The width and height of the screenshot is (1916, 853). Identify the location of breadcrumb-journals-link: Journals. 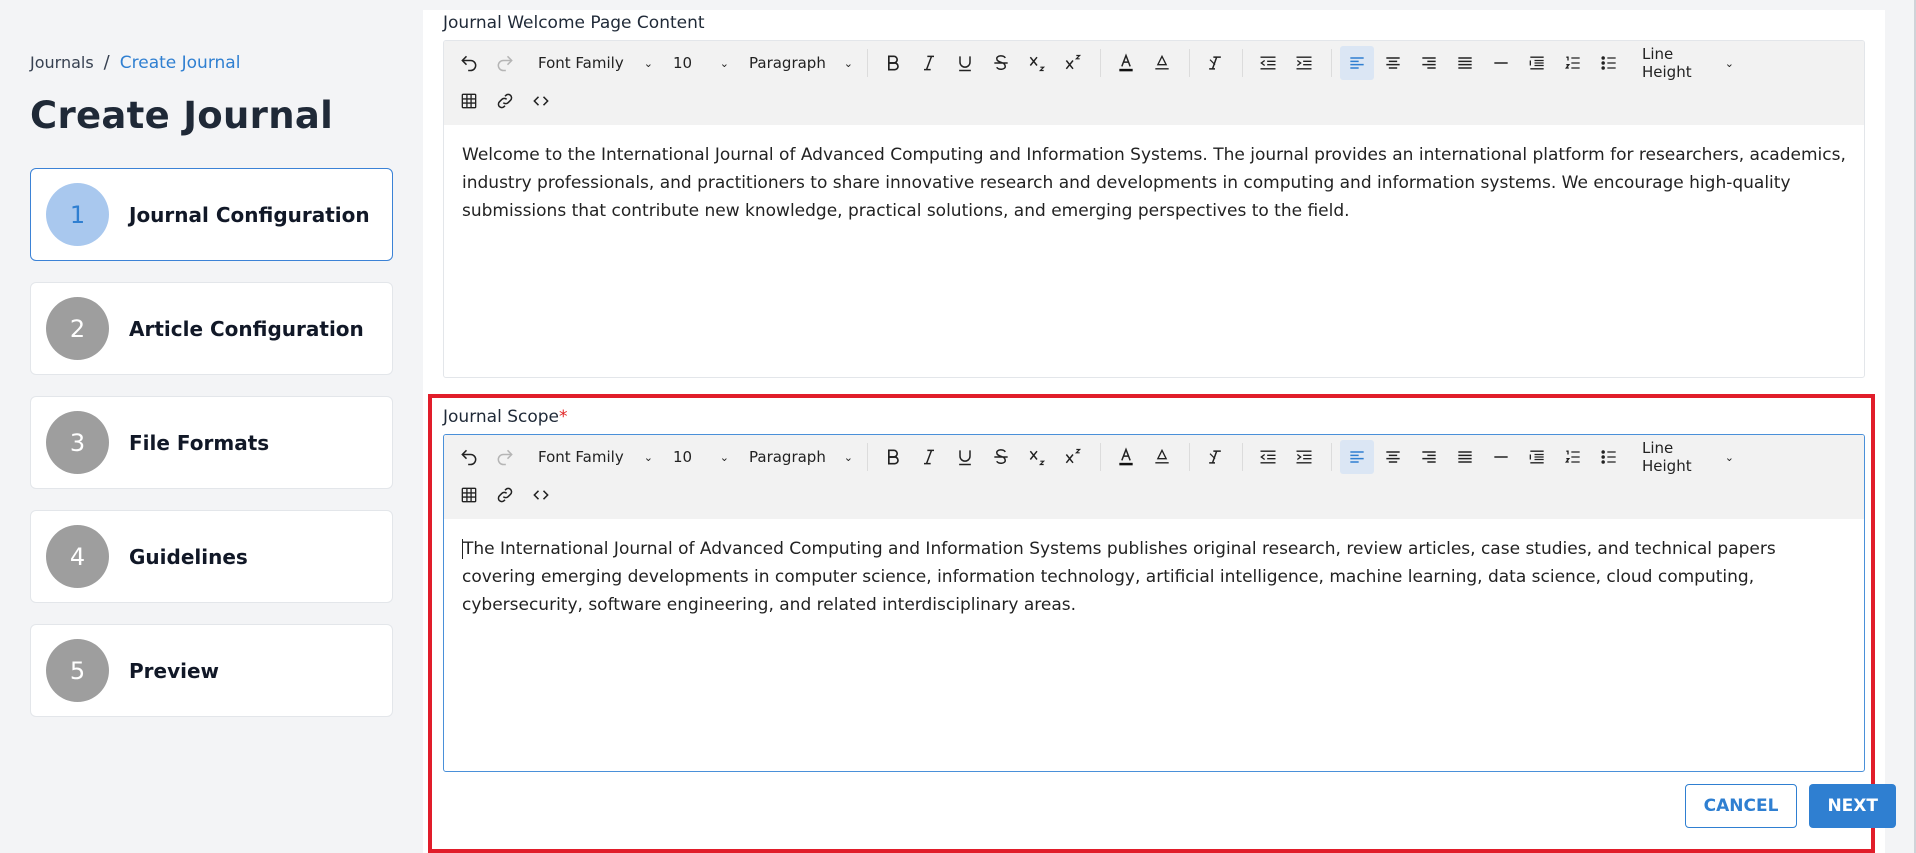
(62, 62).